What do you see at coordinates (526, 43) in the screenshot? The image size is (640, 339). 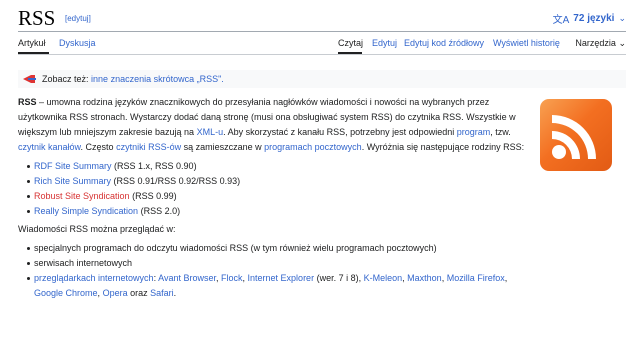 I see `tab-history: Wyświetl historię` at bounding box center [526, 43].